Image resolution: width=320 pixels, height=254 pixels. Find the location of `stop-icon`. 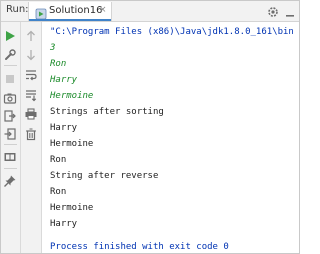

stop-icon is located at coordinates (10, 78).